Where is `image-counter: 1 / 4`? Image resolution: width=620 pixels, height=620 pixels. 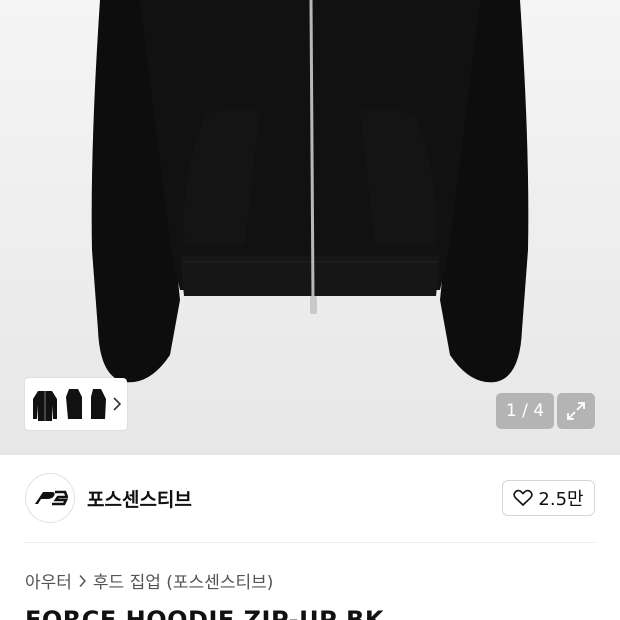 image-counter: 1 / 4 is located at coordinates (525, 411).